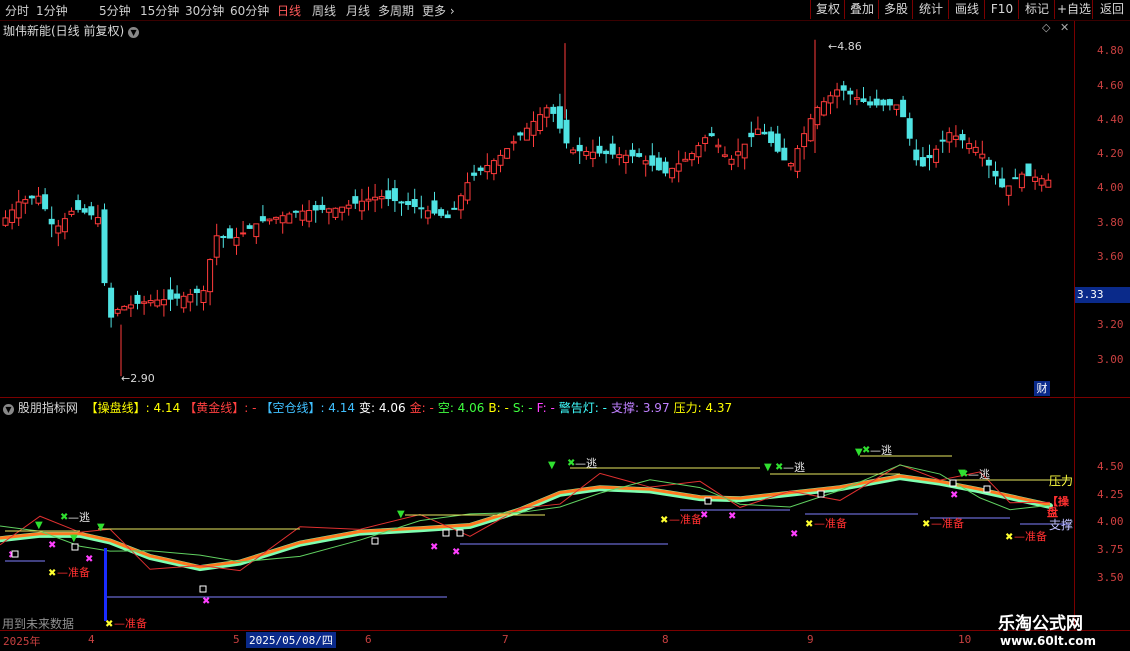  Describe the element at coordinates (396, 10) in the screenshot. I see `tab-multi-period: 多周期` at that location.